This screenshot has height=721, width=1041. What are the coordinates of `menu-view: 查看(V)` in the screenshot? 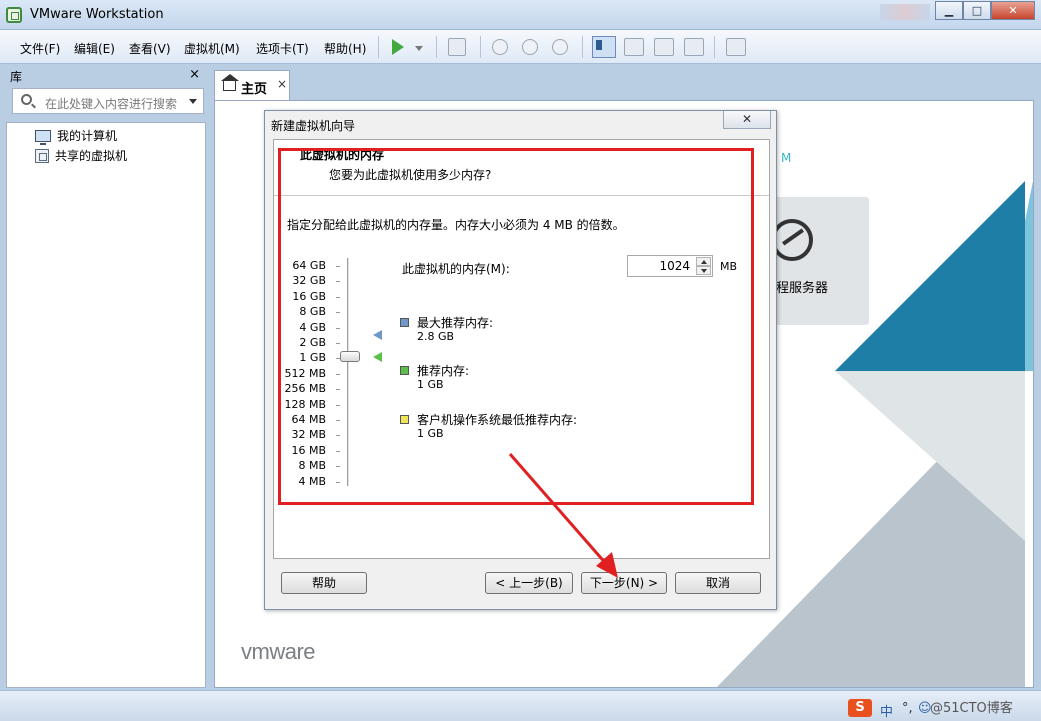 It's located at (150, 48).